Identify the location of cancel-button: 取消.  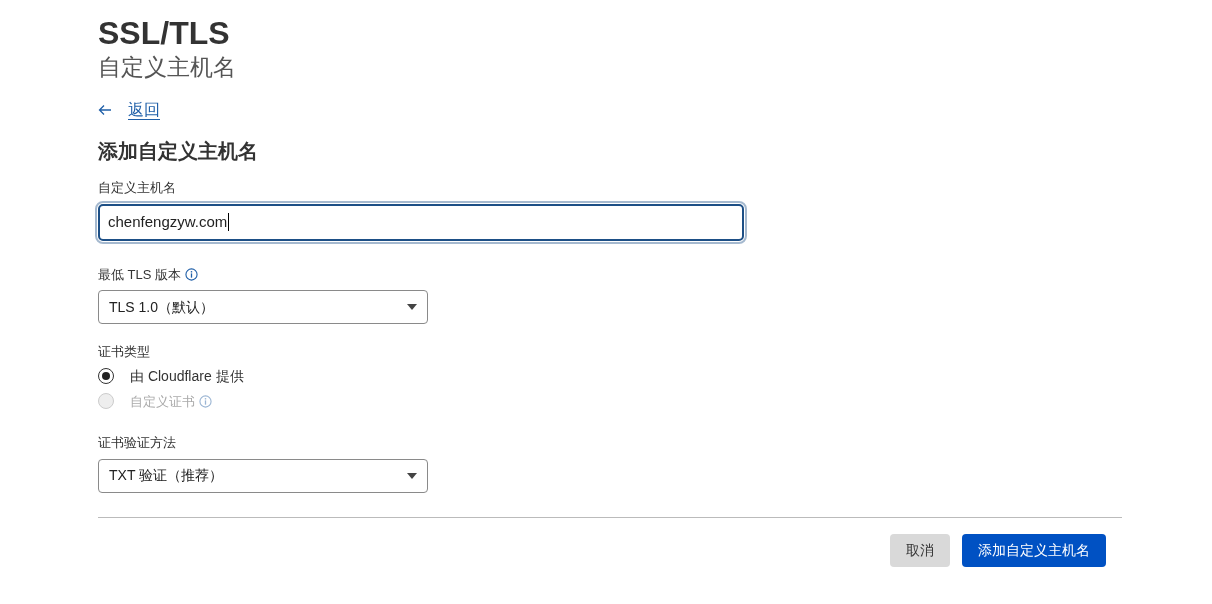
(920, 550).